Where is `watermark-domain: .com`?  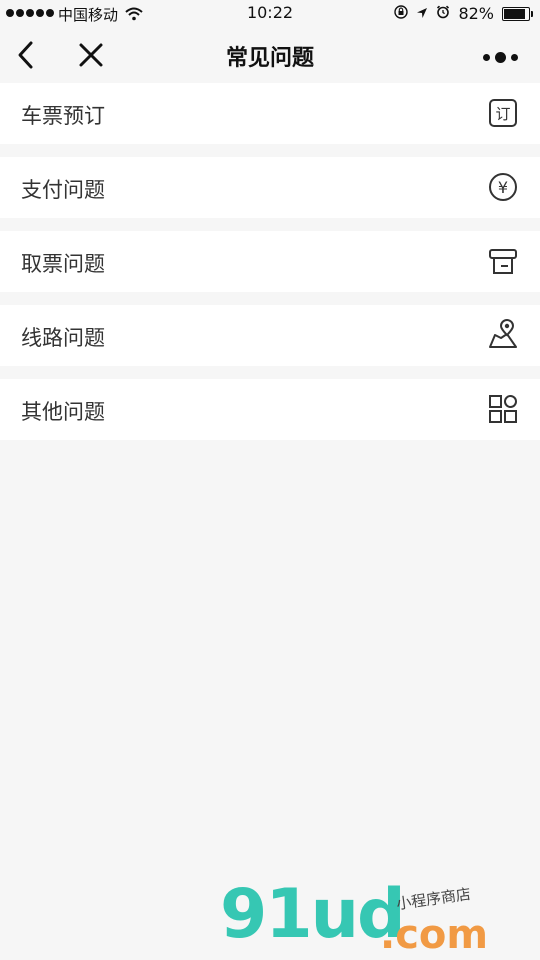 watermark-domain: .com is located at coordinates (434, 935).